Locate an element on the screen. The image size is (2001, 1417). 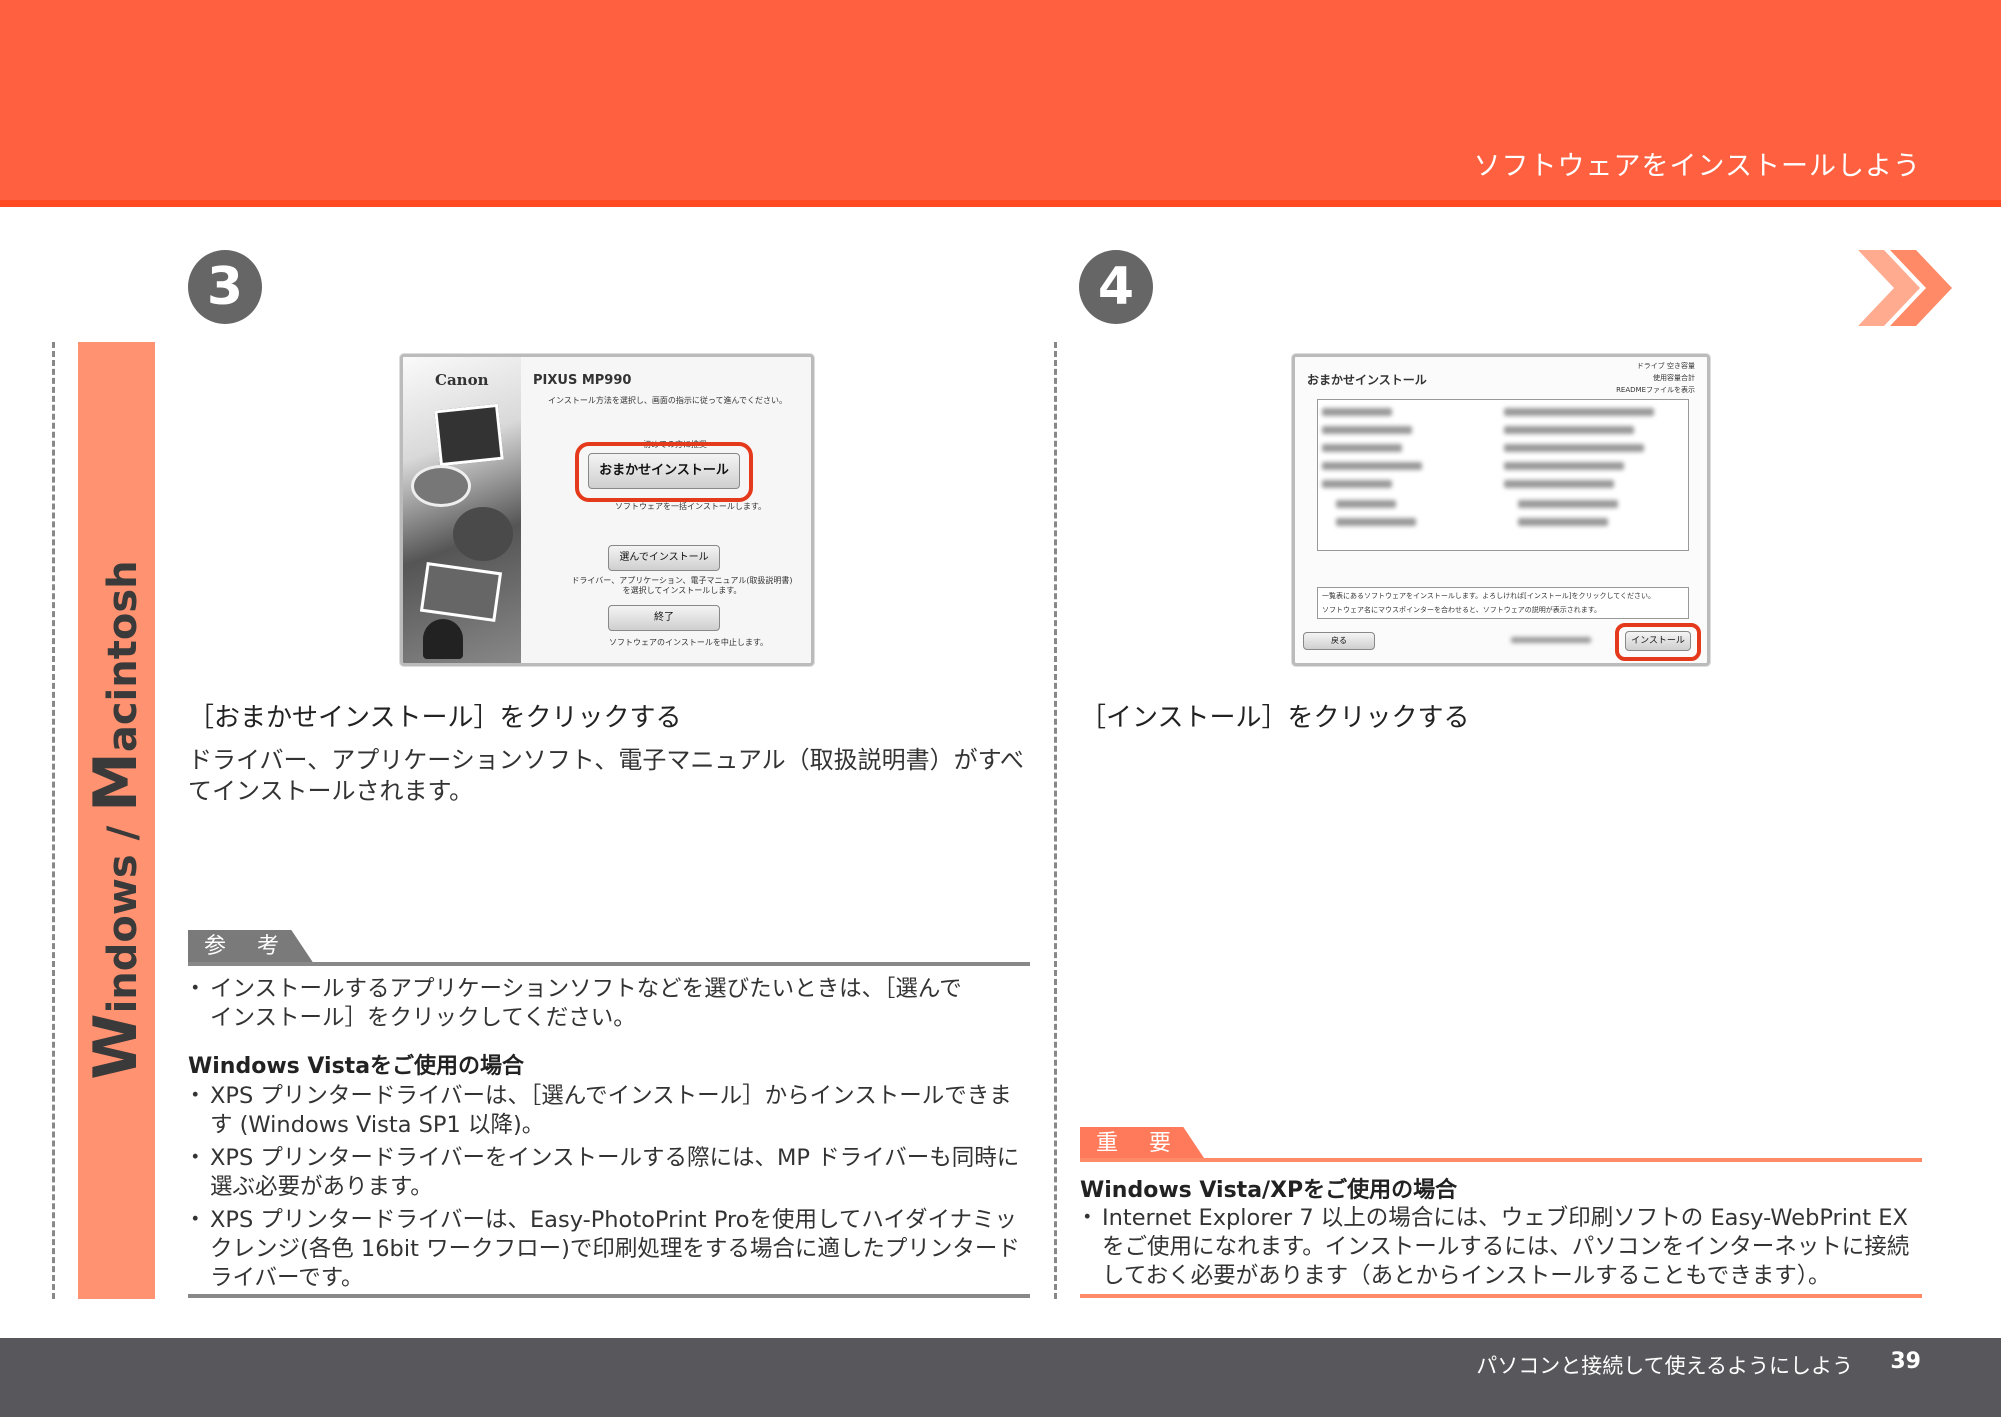
os-side-label: Windows / Macintosh is located at coordinates (116, 820).